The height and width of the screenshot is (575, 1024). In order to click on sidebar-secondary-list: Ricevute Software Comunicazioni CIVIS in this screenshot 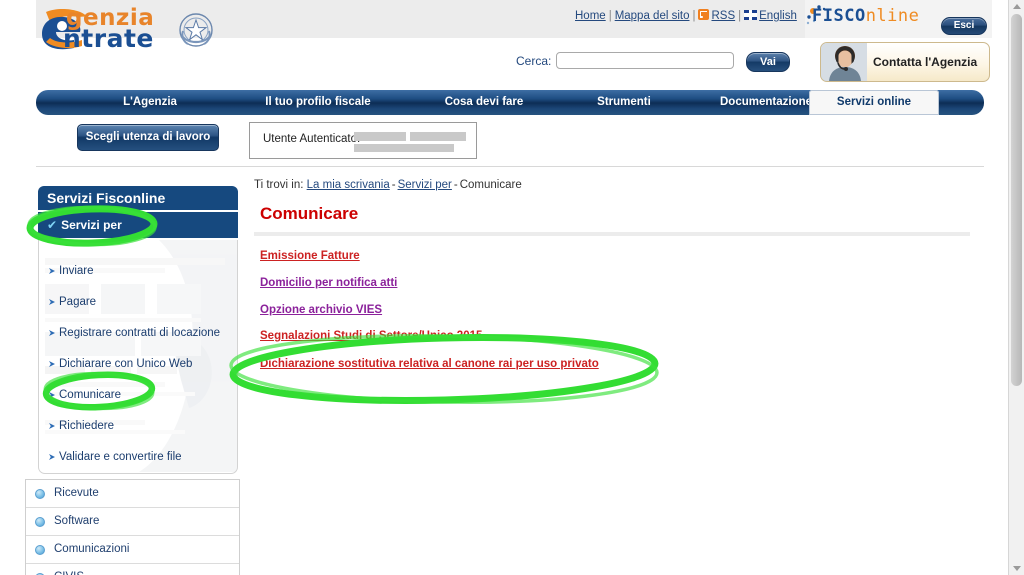, I will do `click(132, 527)`.